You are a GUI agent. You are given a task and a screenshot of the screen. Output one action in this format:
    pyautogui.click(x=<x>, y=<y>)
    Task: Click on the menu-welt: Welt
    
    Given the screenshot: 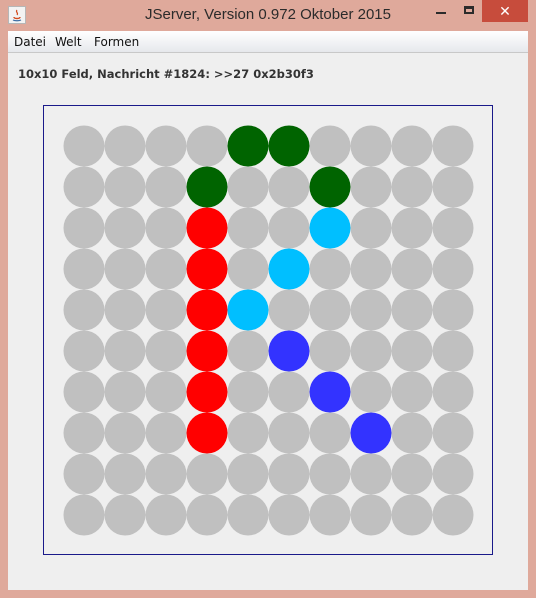 What is the action you would take?
    pyautogui.click(x=68, y=42)
    